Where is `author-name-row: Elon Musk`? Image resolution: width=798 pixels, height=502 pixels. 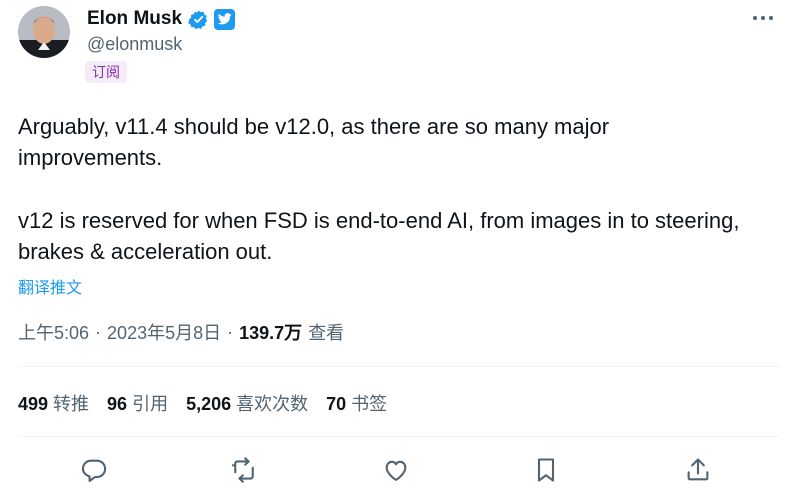 author-name-row: Elon Musk is located at coordinates (161, 19).